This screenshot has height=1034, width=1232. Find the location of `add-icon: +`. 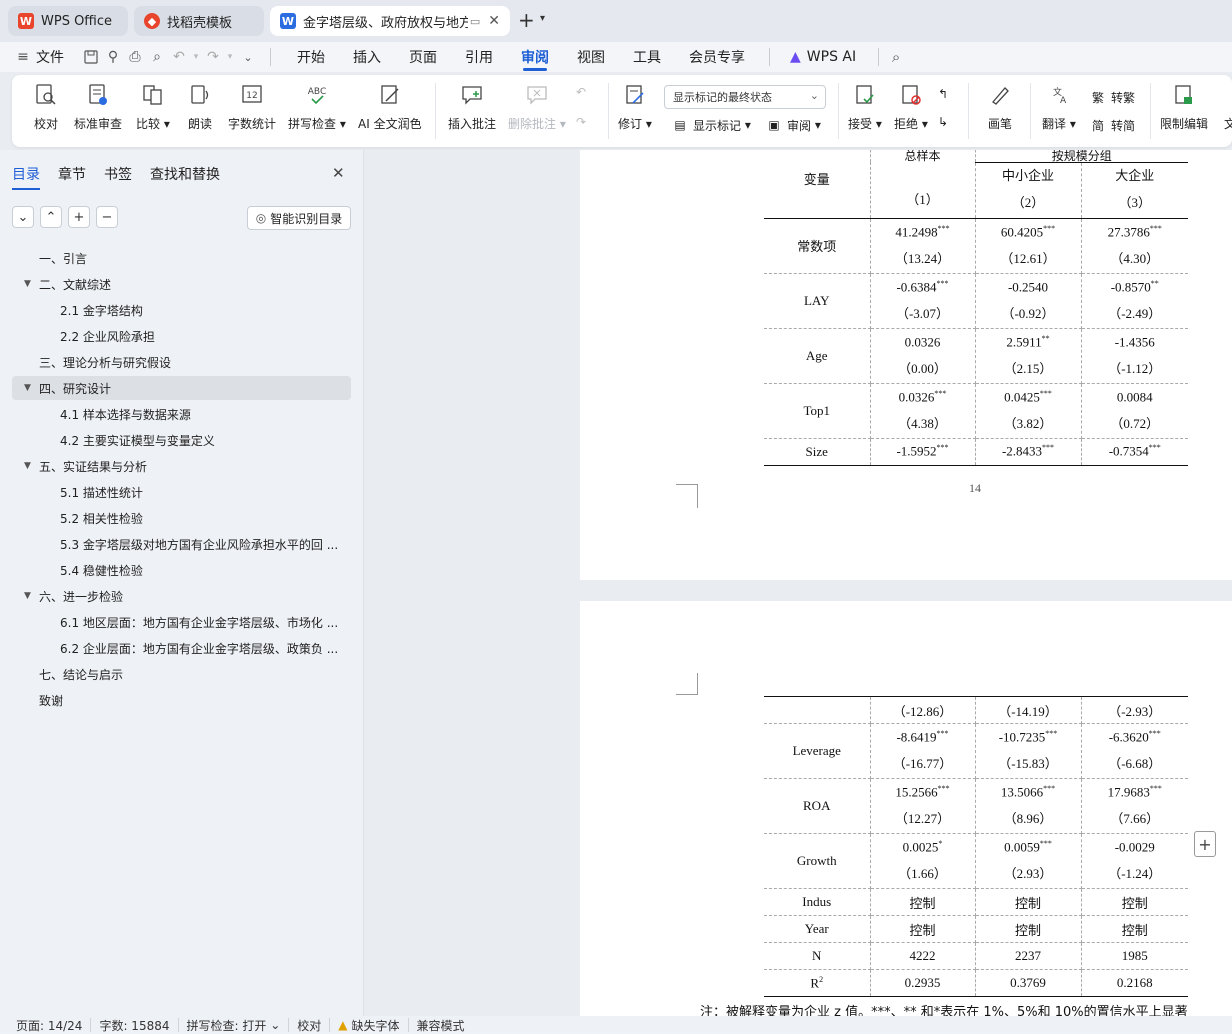

add-icon: + is located at coordinates (79, 217).